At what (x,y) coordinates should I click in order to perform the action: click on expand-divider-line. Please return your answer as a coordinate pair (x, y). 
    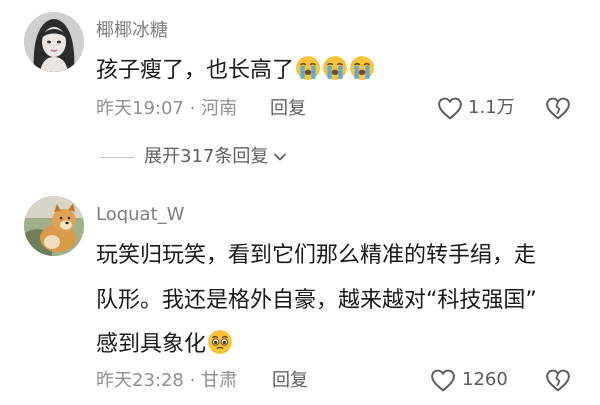
    Looking at the image, I should click on (117, 157).